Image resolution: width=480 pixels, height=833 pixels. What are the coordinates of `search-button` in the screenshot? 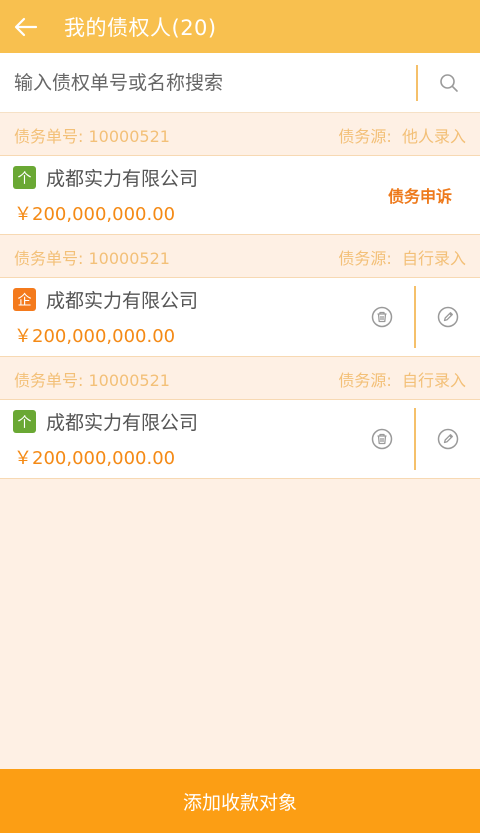 It's located at (449, 83).